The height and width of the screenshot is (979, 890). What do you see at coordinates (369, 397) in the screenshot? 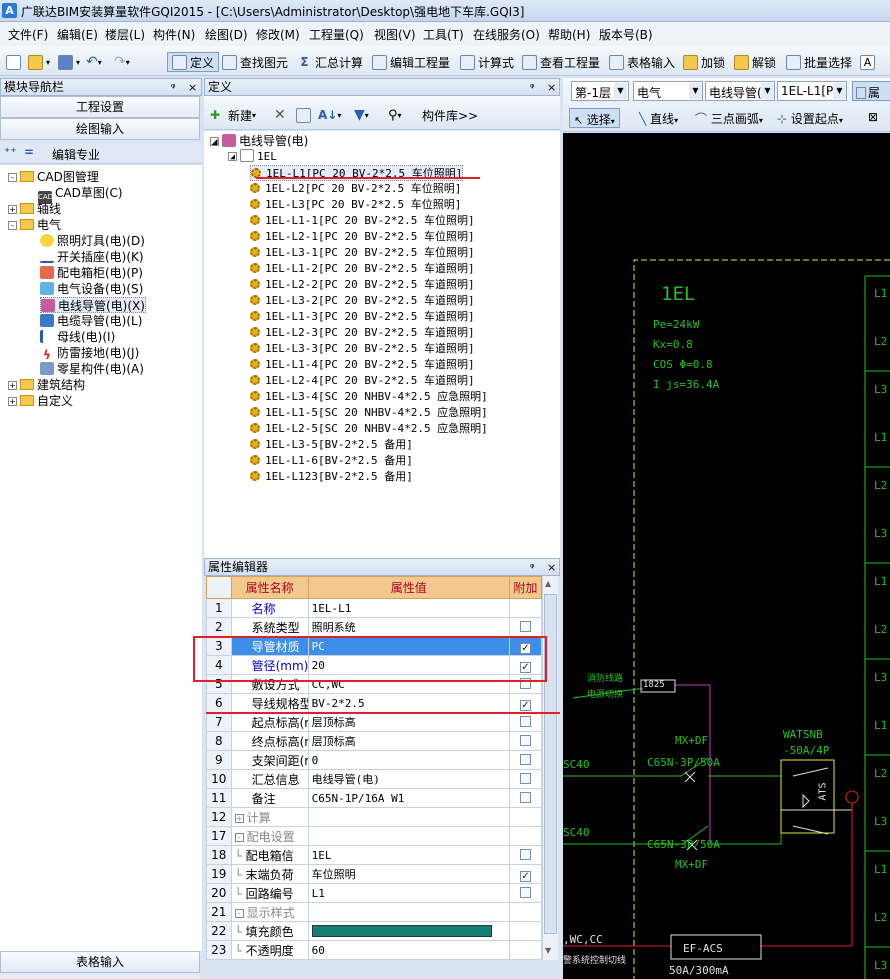
I see `component-item: 1EL-L3-4[SC 20 NHBV-4*2.5 应急照明]` at bounding box center [369, 397].